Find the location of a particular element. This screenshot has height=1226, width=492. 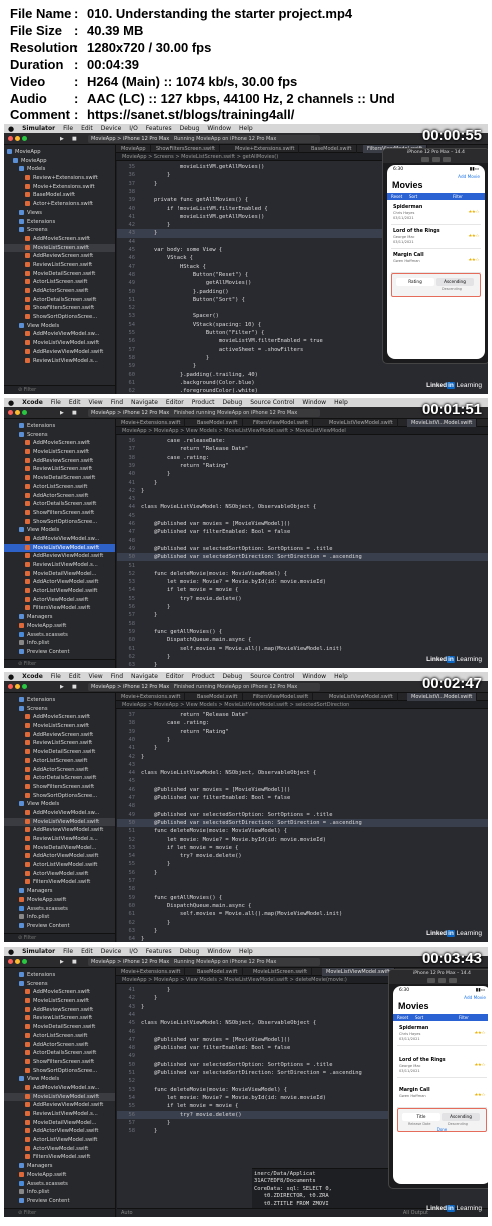

navigator-row: AddActorViewModel.swift is located at coordinates (59, 856).